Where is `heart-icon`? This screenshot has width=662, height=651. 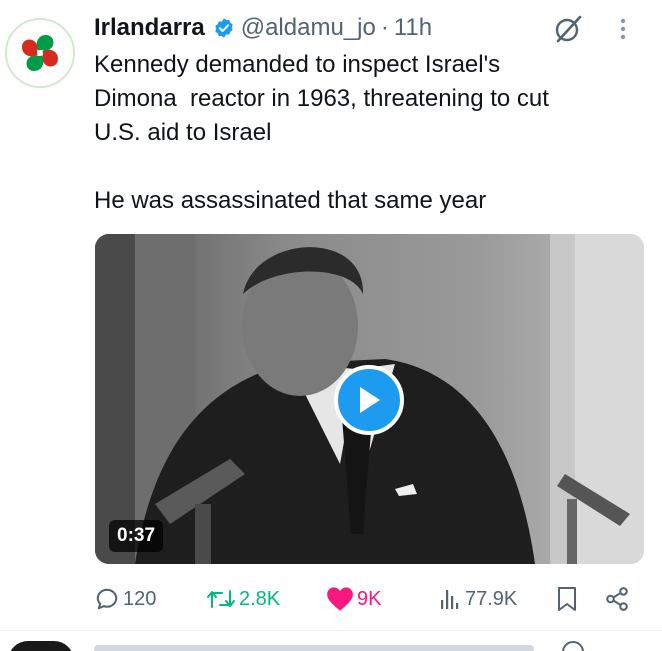 heart-icon is located at coordinates (340, 599).